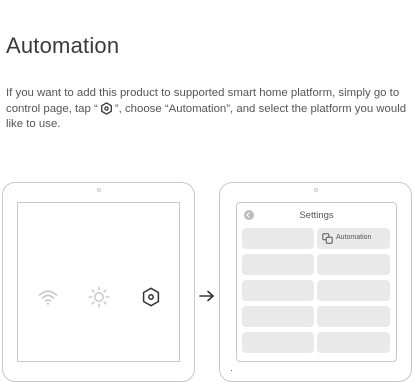  I want to click on sun-icon, so click(99, 297).